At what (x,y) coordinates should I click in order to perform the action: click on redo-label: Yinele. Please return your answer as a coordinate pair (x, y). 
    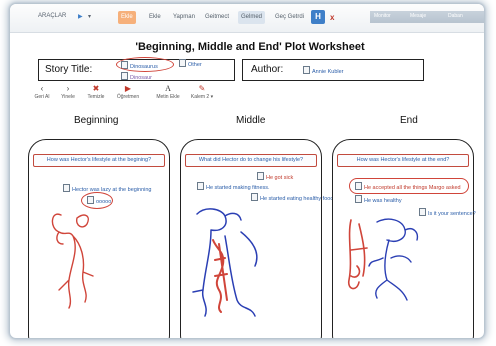
    Looking at the image, I should click on (68, 97).